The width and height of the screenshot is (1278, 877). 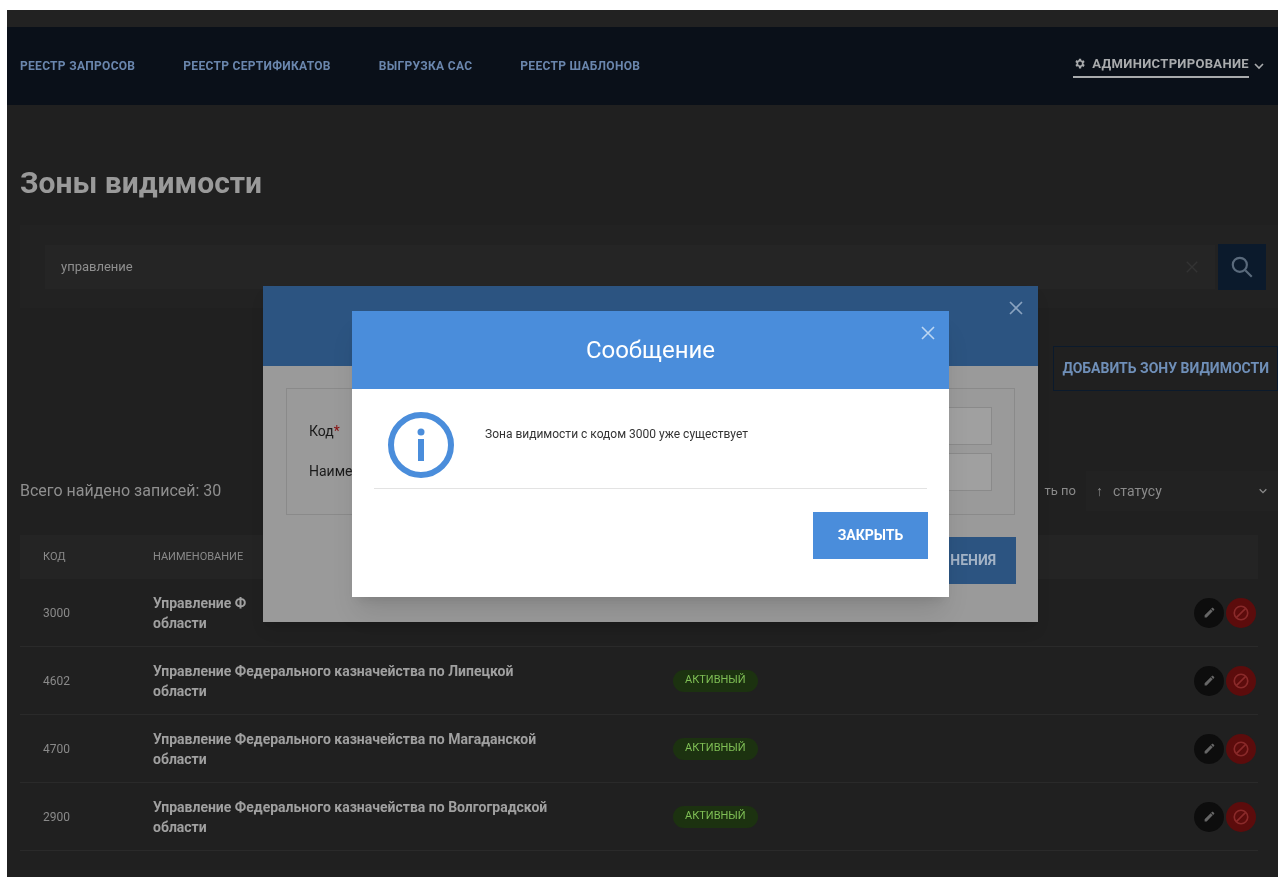 What do you see at coordinates (580, 66) in the screenshot?
I see `nav-link: РЕЕСТР ШАБЛОНОВ` at bounding box center [580, 66].